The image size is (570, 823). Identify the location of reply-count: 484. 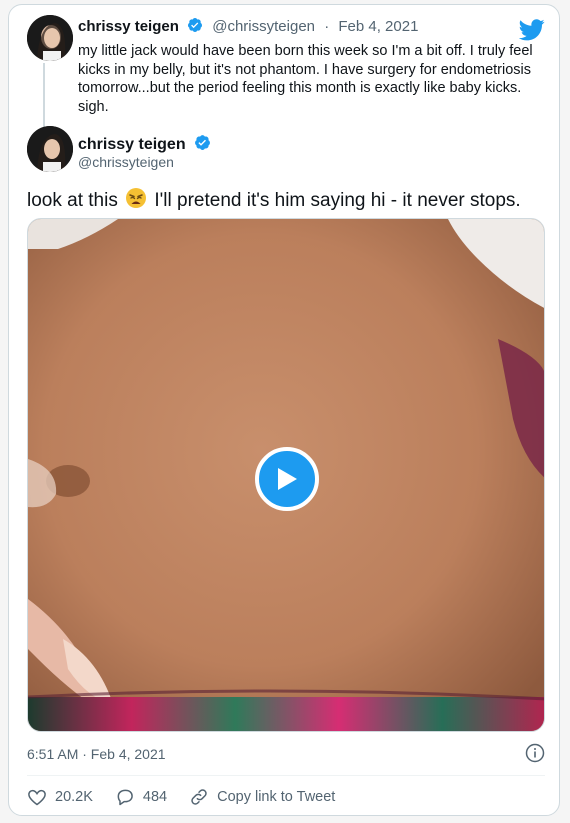
(155, 797).